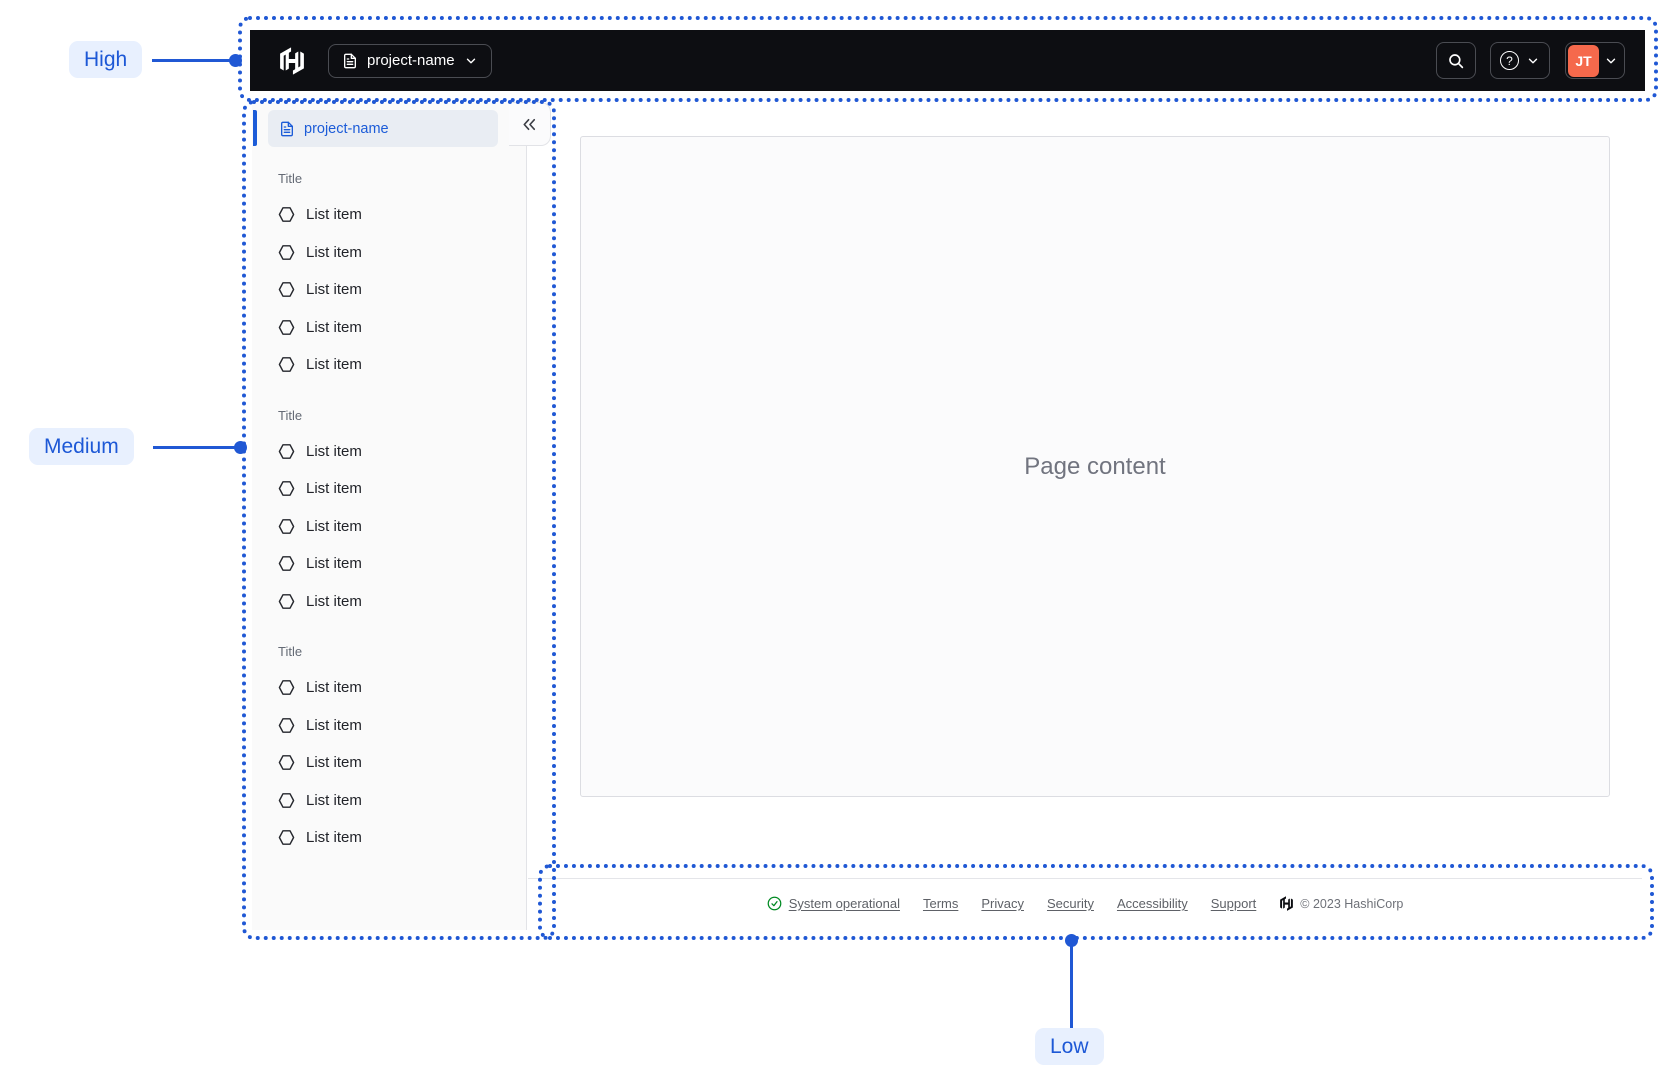 The width and height of the screenshot is (1672, 1078). Describe the element at coordinates (1071, 984) in the screenshot. I see `annotation-connector-low` at that location.